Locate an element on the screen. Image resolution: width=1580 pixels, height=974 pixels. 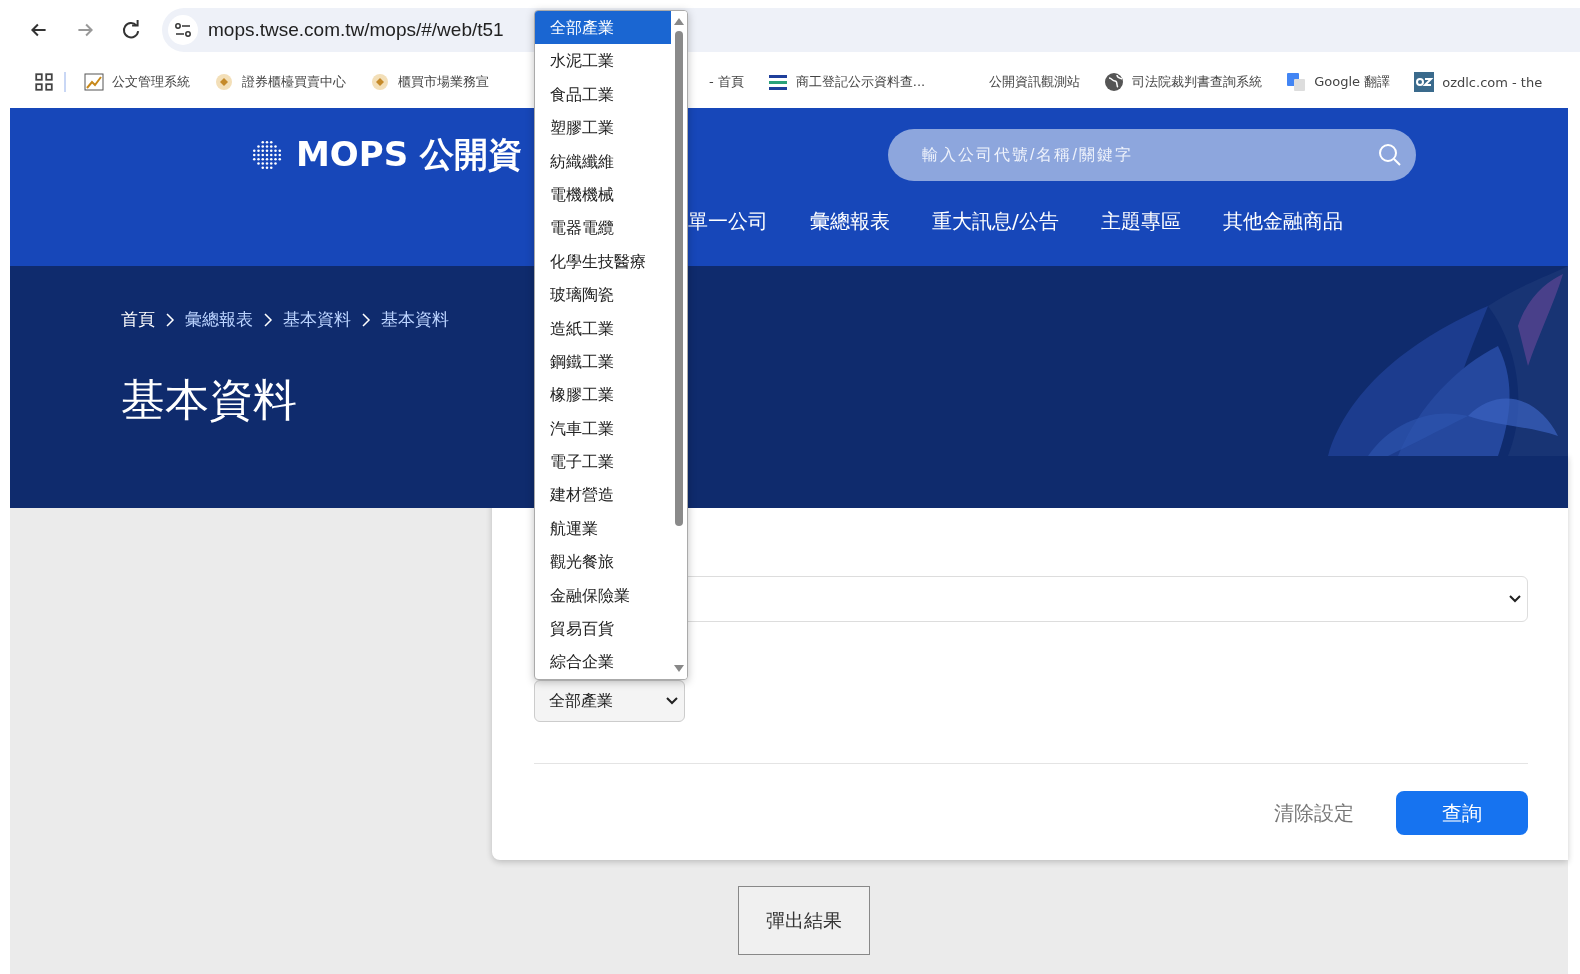
nav-link: 主題專區 is located at coordinates (1140, 221).